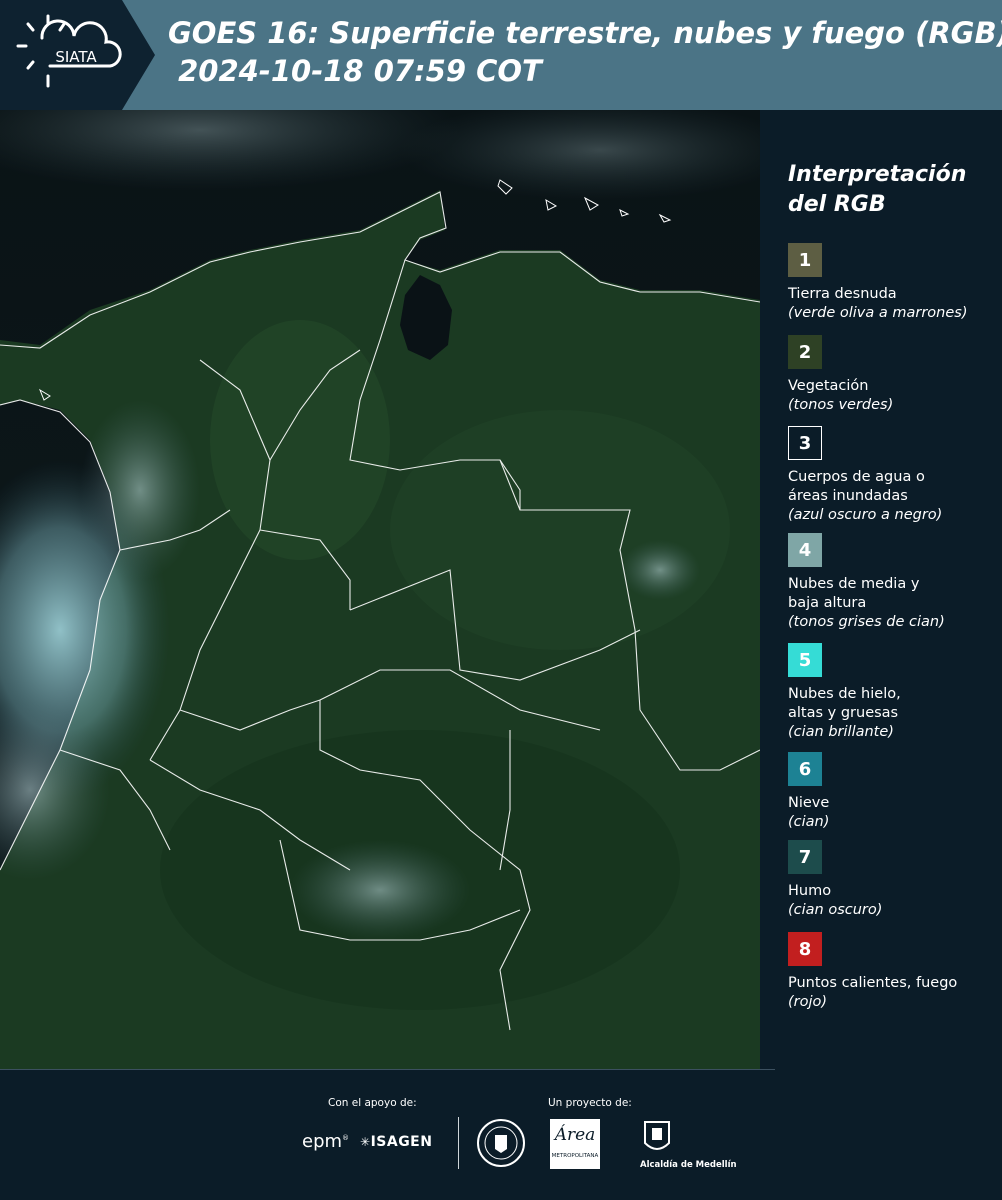  I want to click on legend-text: Nieve (cian), so click(893, 813).